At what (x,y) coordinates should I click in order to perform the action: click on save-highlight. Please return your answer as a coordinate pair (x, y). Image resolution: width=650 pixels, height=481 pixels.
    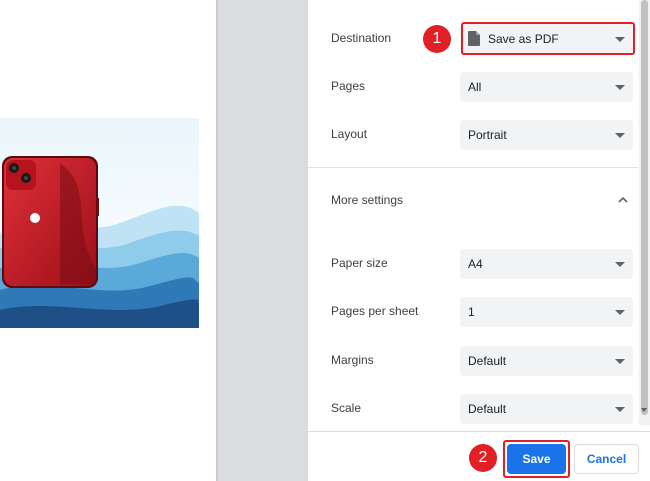
    Looking at the image, I should click on (536, 459).